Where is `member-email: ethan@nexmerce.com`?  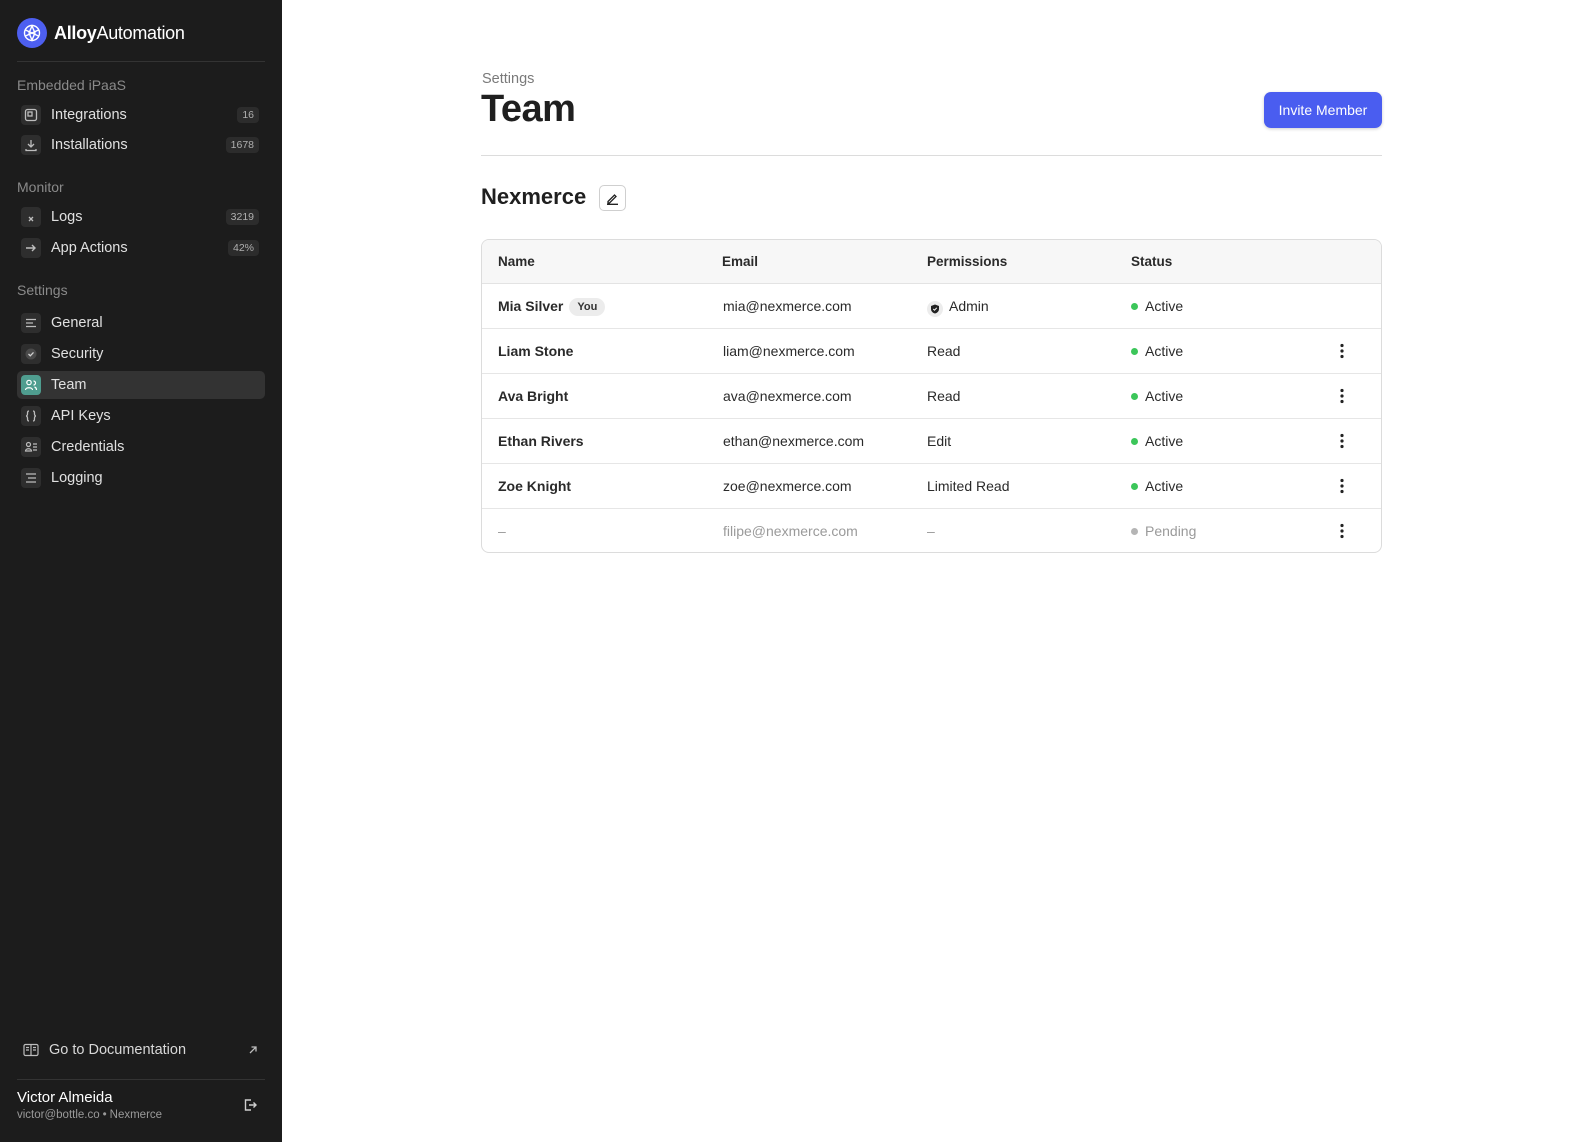
member-email: ethan@nexmerce.com is located at coordinates (794, 441).